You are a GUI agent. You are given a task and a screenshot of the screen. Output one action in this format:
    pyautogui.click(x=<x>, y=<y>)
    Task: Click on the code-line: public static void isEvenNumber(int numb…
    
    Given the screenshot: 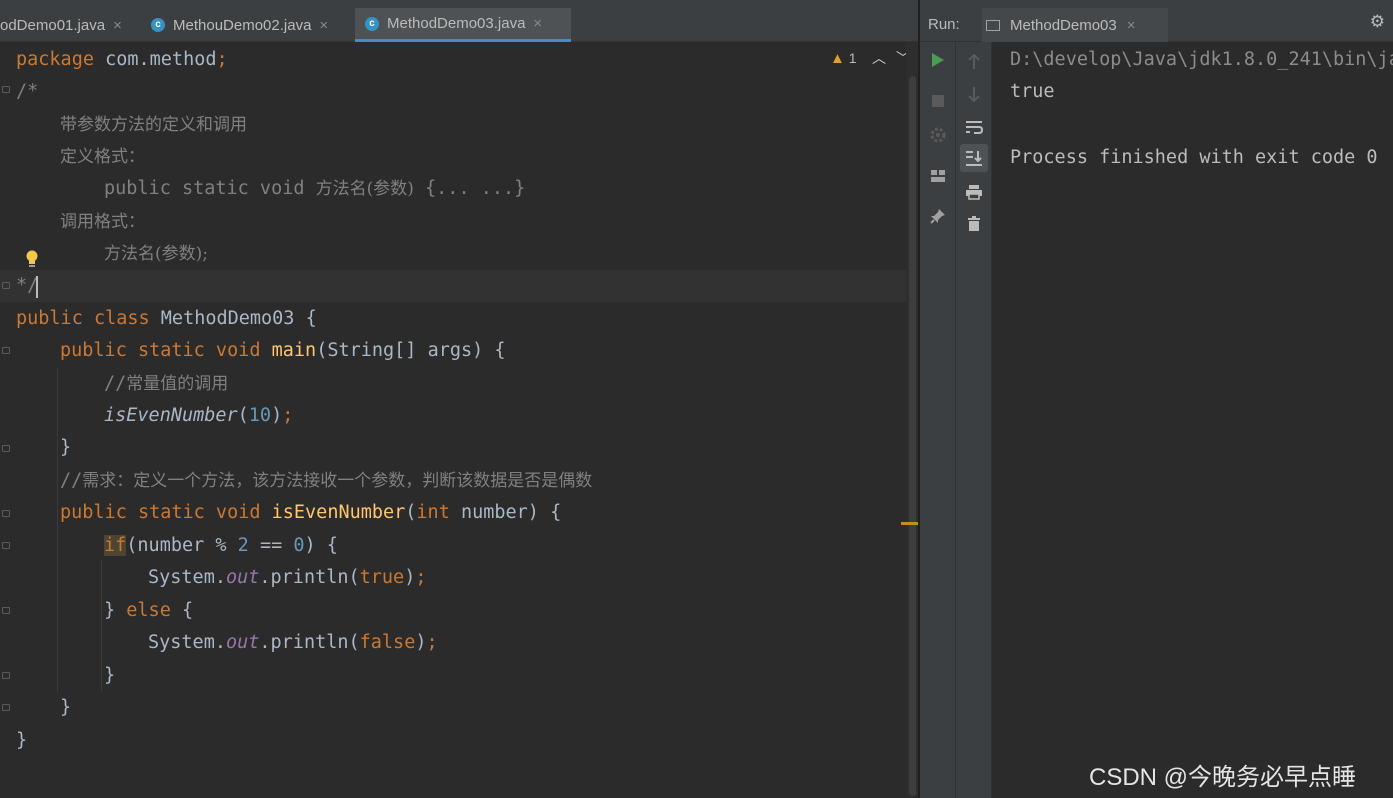 What is the action you would take?
    pyautogui.click(x=311, y=512)
    